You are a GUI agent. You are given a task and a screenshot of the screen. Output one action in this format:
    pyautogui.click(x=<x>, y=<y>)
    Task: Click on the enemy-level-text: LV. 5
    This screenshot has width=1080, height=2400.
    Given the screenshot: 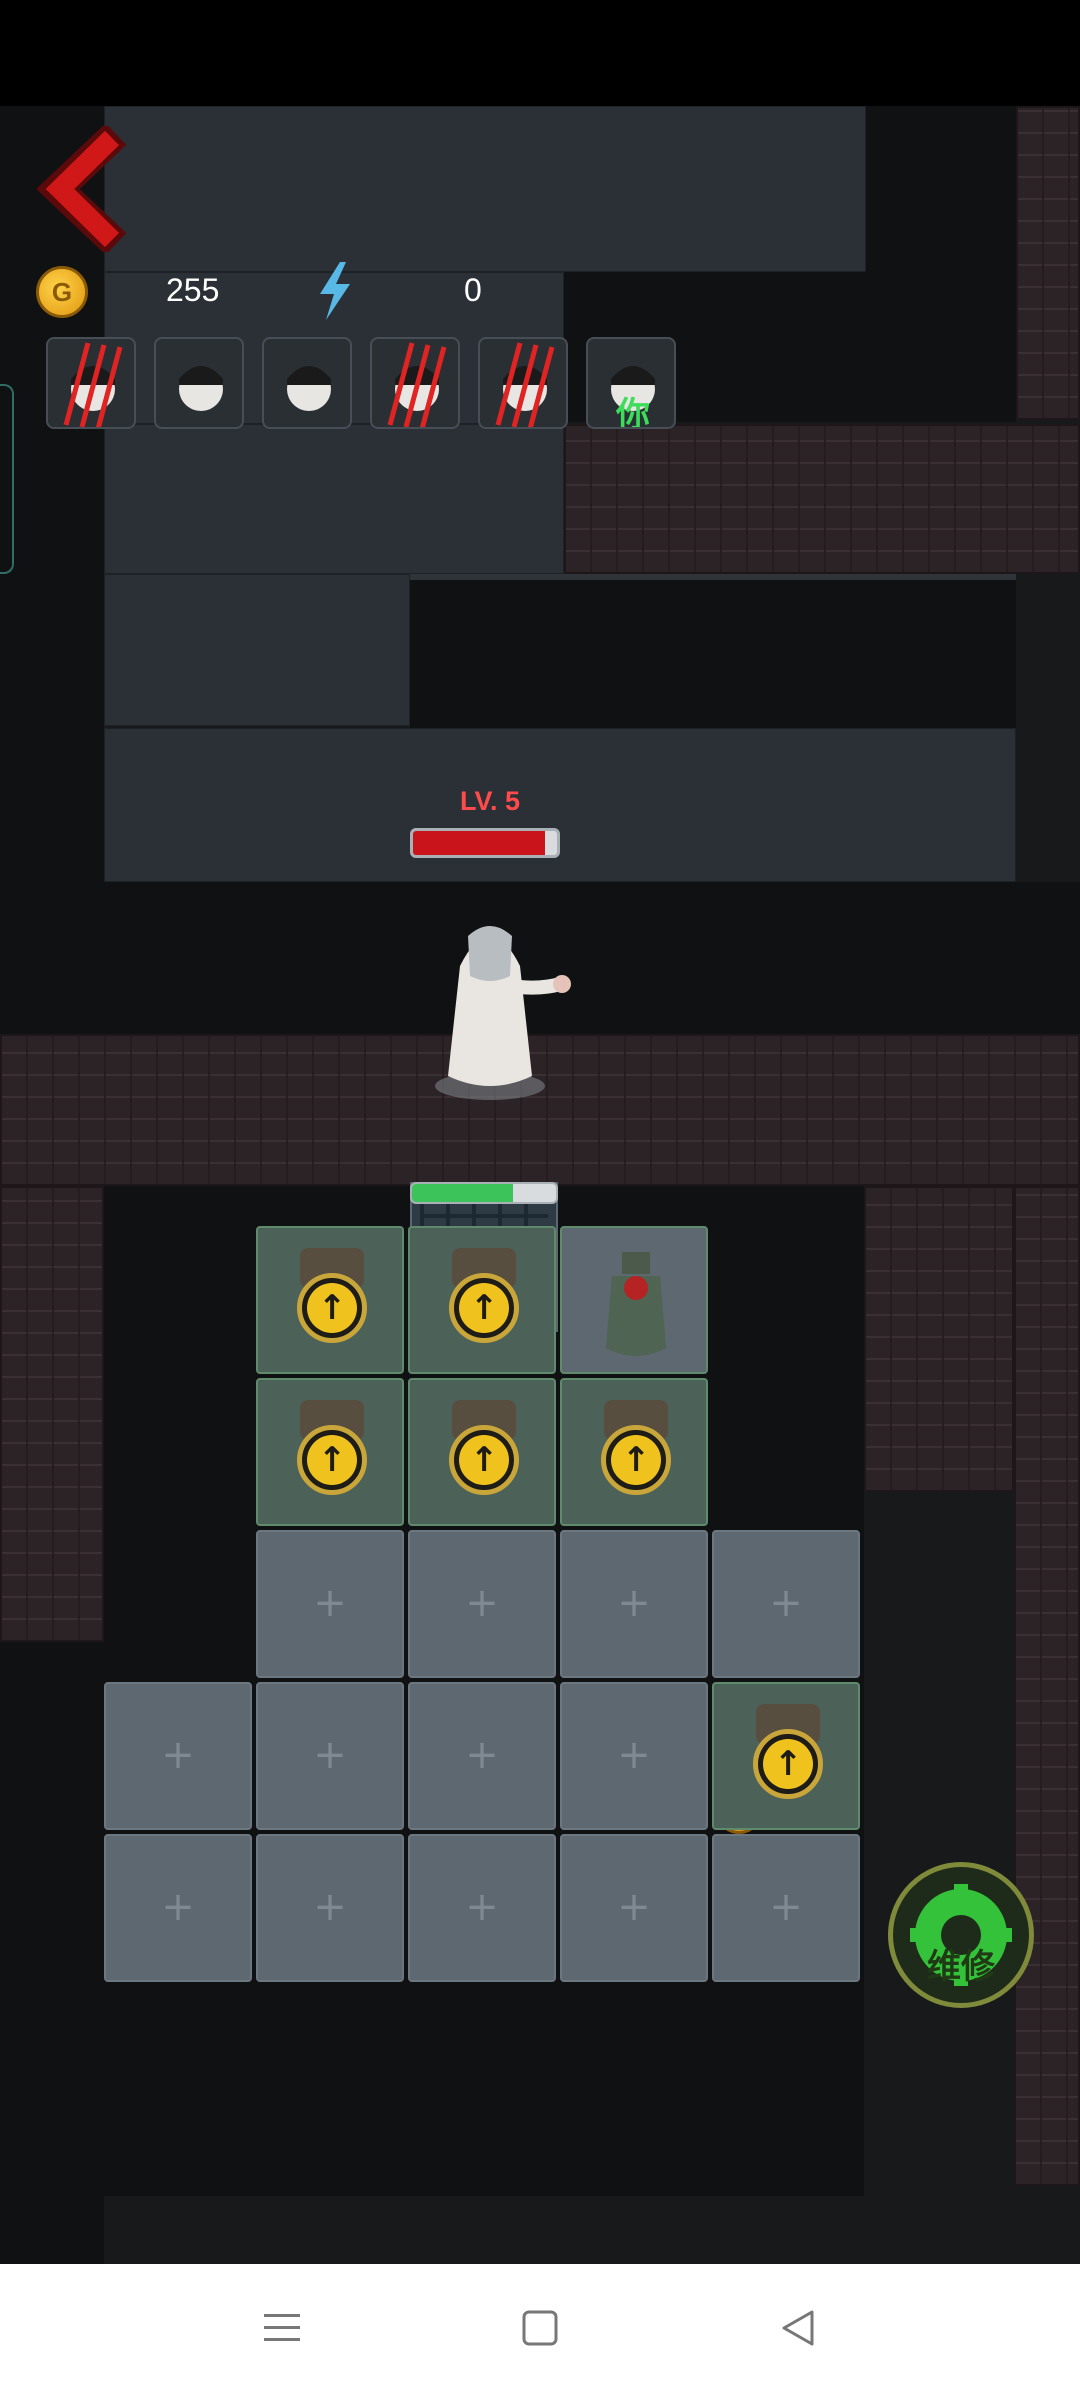 What is the action you would take?
    pyautogui.click(x=490, y=801)
    